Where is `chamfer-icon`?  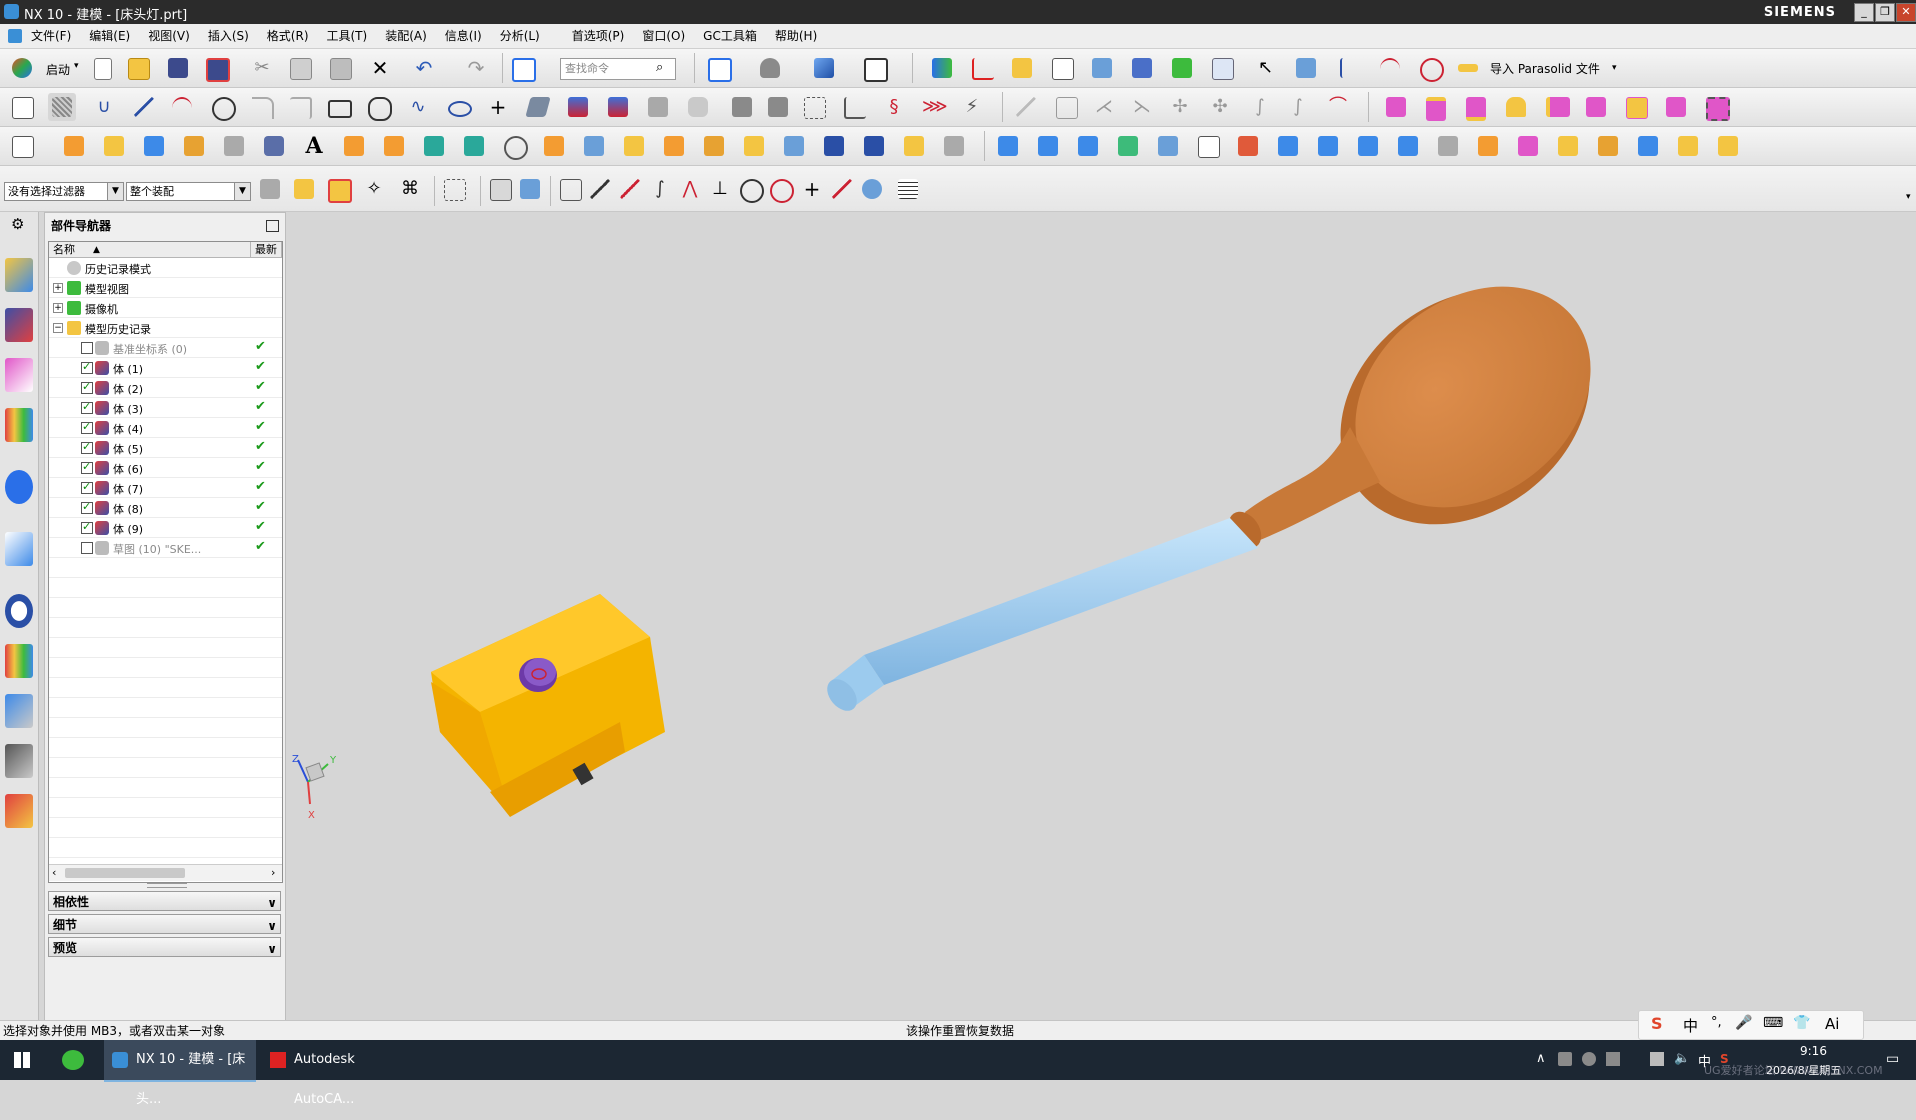
chamfer-icon is located at coordinates (300, 107).